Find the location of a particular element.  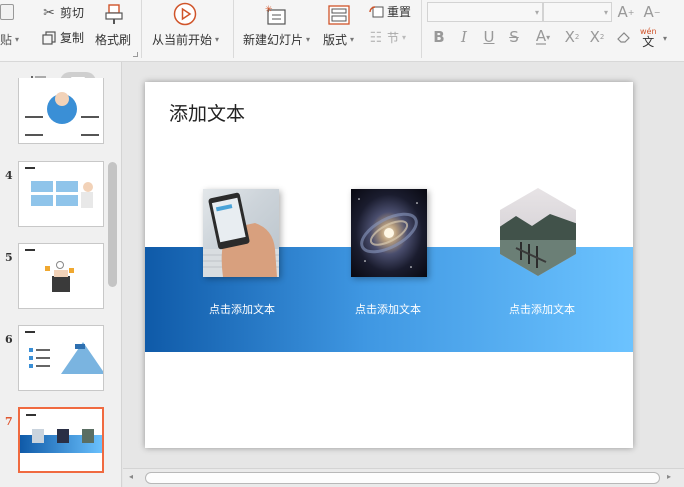

section-icon: ☷ is located at coordinates (376, 37).